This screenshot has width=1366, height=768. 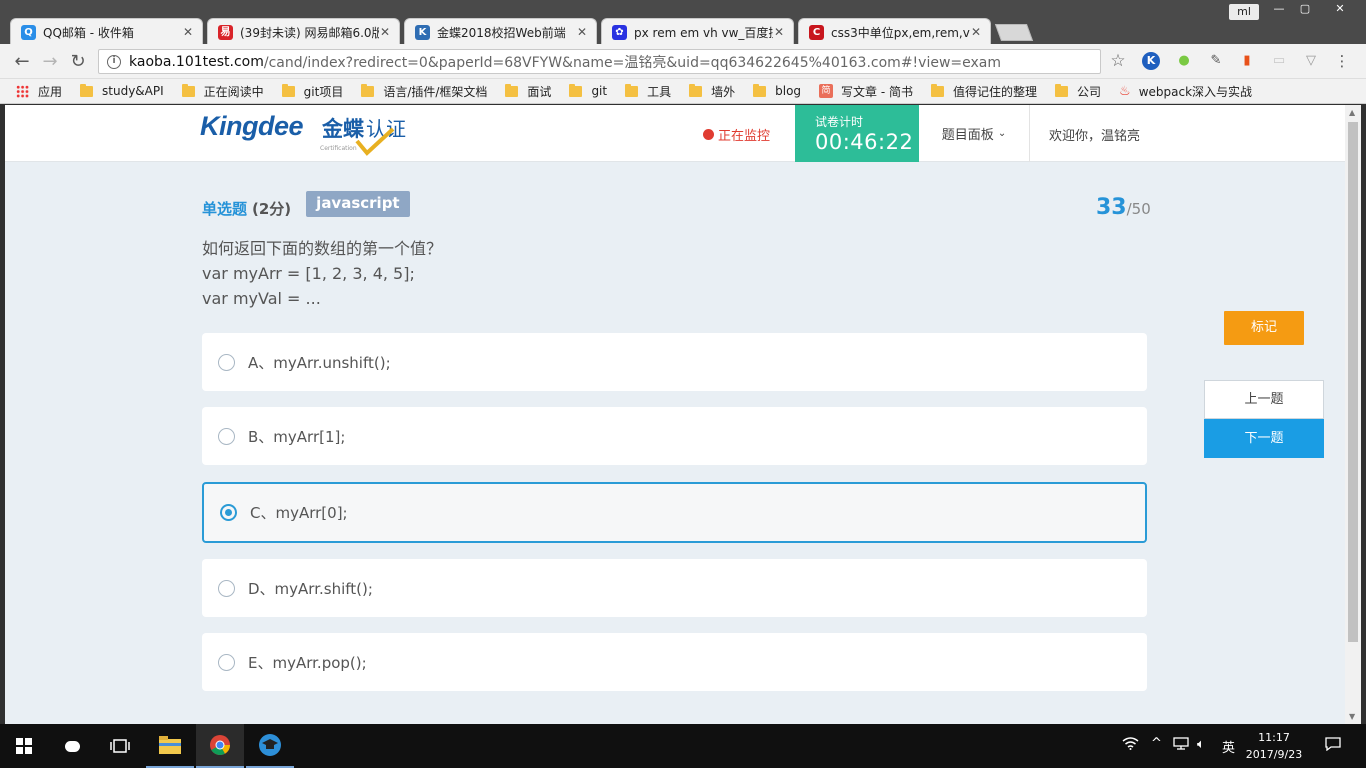 I want to click on question-line: var myArr = [1, 2, 3, 4, 5];, so click(x=308, y=273).